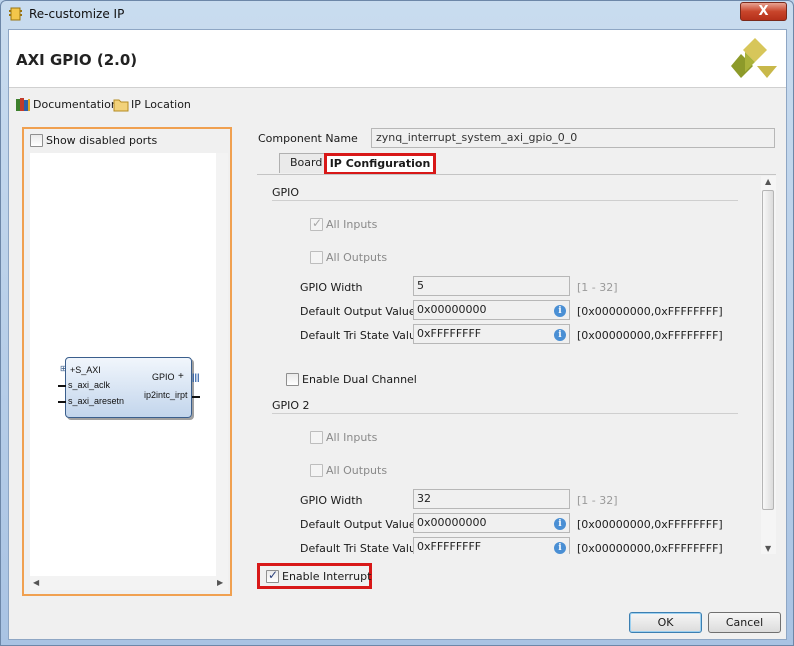 The width and height of the screenshot is (794, 646). Describe the element at coordinates (316, 437) in the screenshot. I see `gpio2-all-inputs-box` at that location.